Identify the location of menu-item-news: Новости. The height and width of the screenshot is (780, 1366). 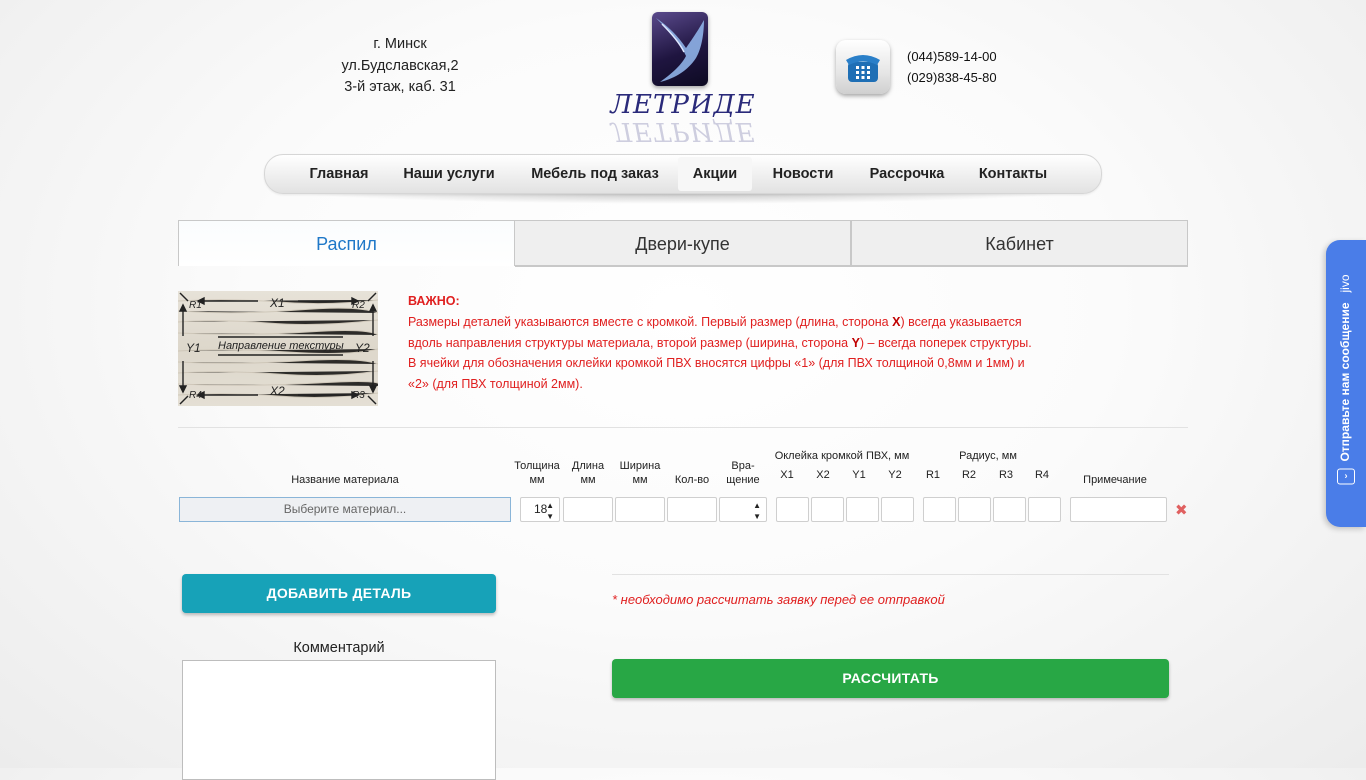
(803, 174).